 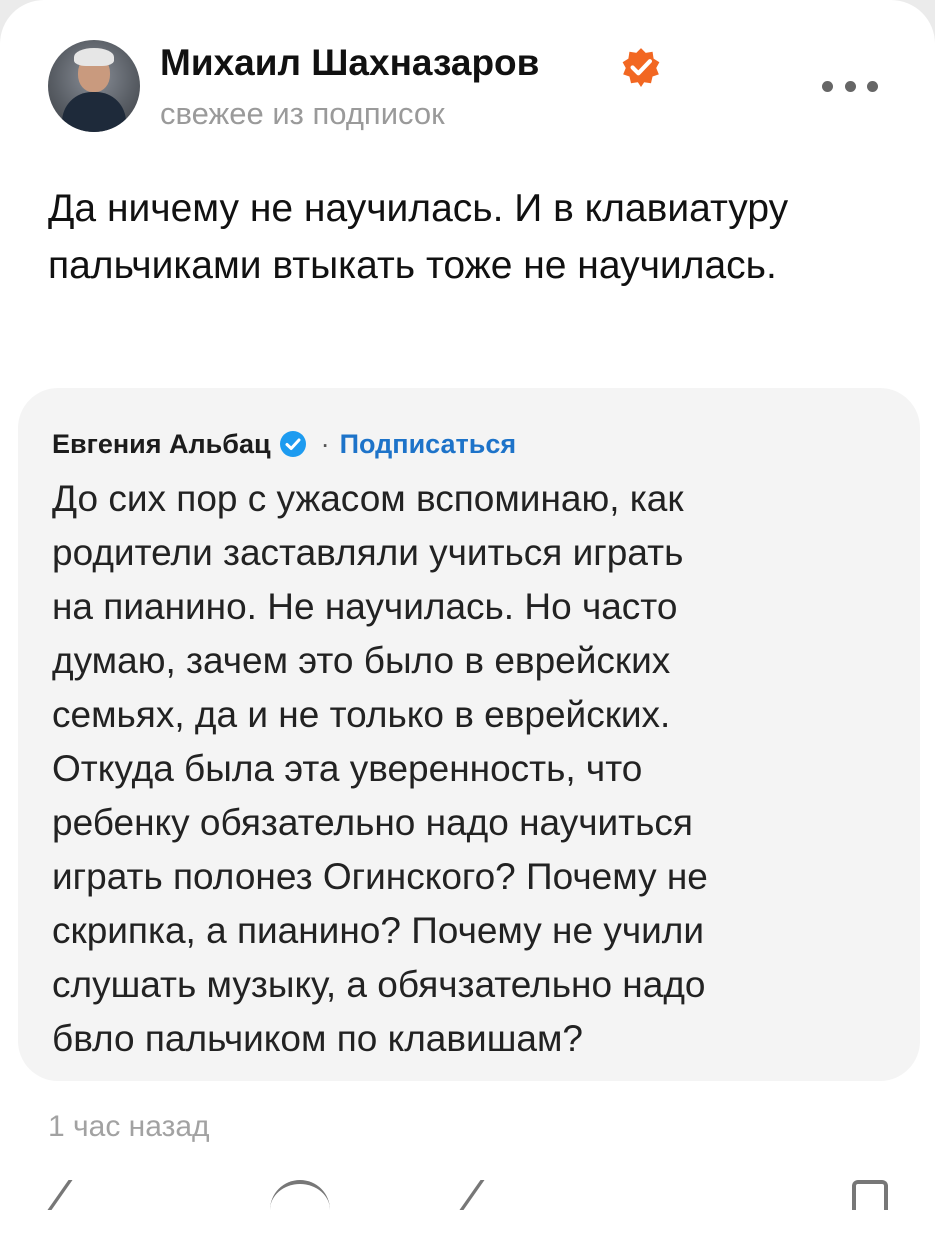 I want to click on comment-icon, so click(x=300, y=1195).